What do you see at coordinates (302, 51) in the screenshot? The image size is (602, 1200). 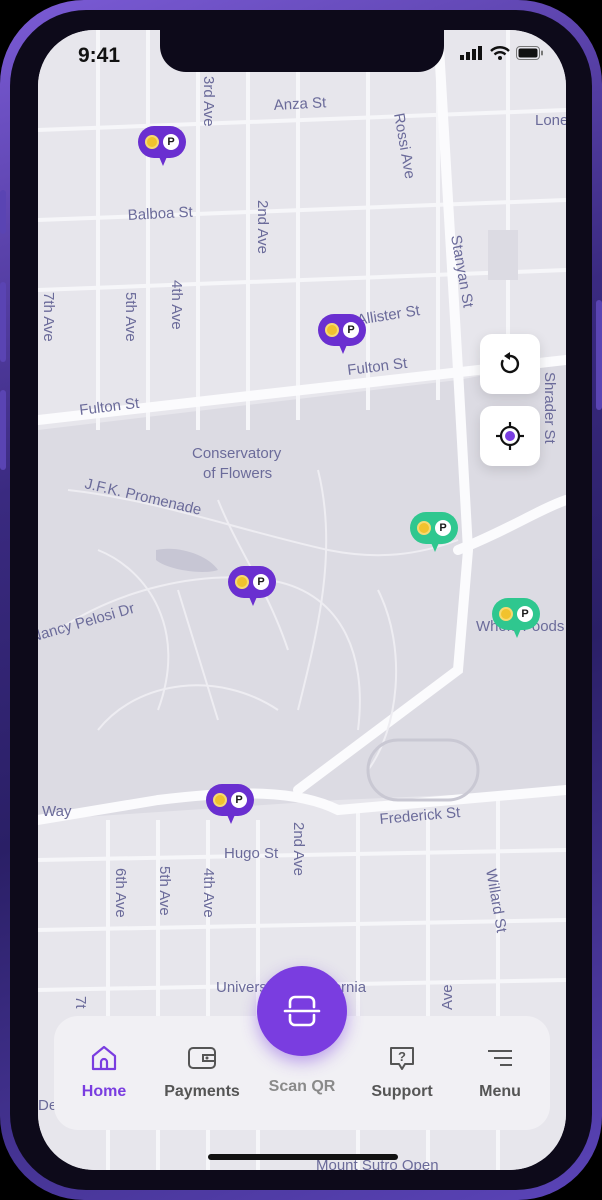 I see `notch` at bounding box center [302, 51].